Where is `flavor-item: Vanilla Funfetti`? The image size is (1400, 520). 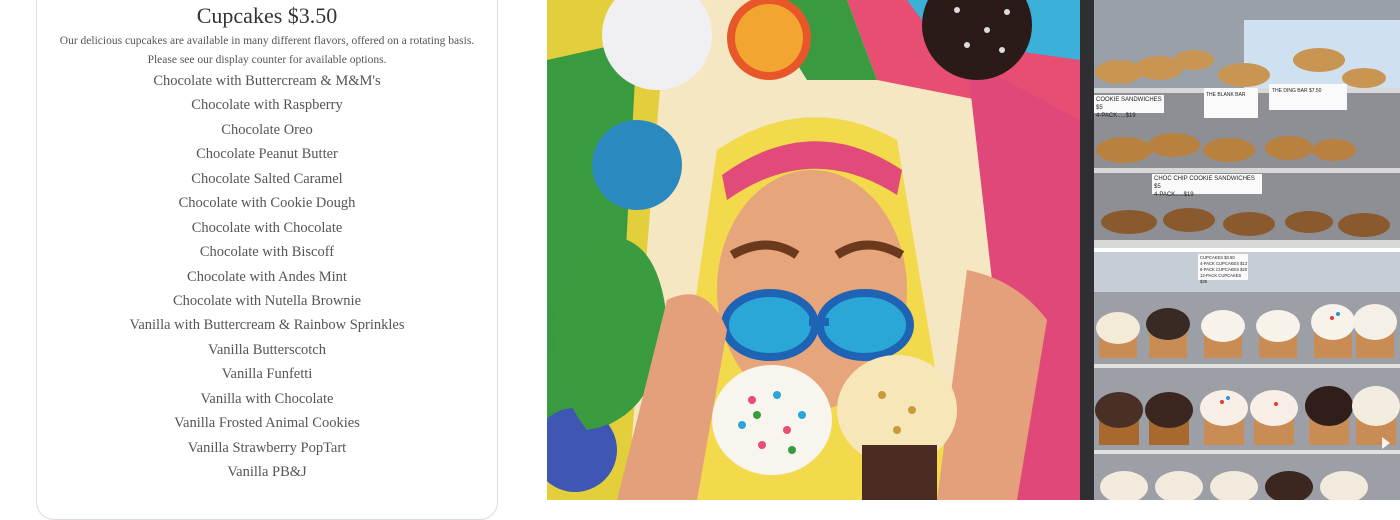 flavor-item: Vanilla Funfetti is located at coordinates (267, 374).